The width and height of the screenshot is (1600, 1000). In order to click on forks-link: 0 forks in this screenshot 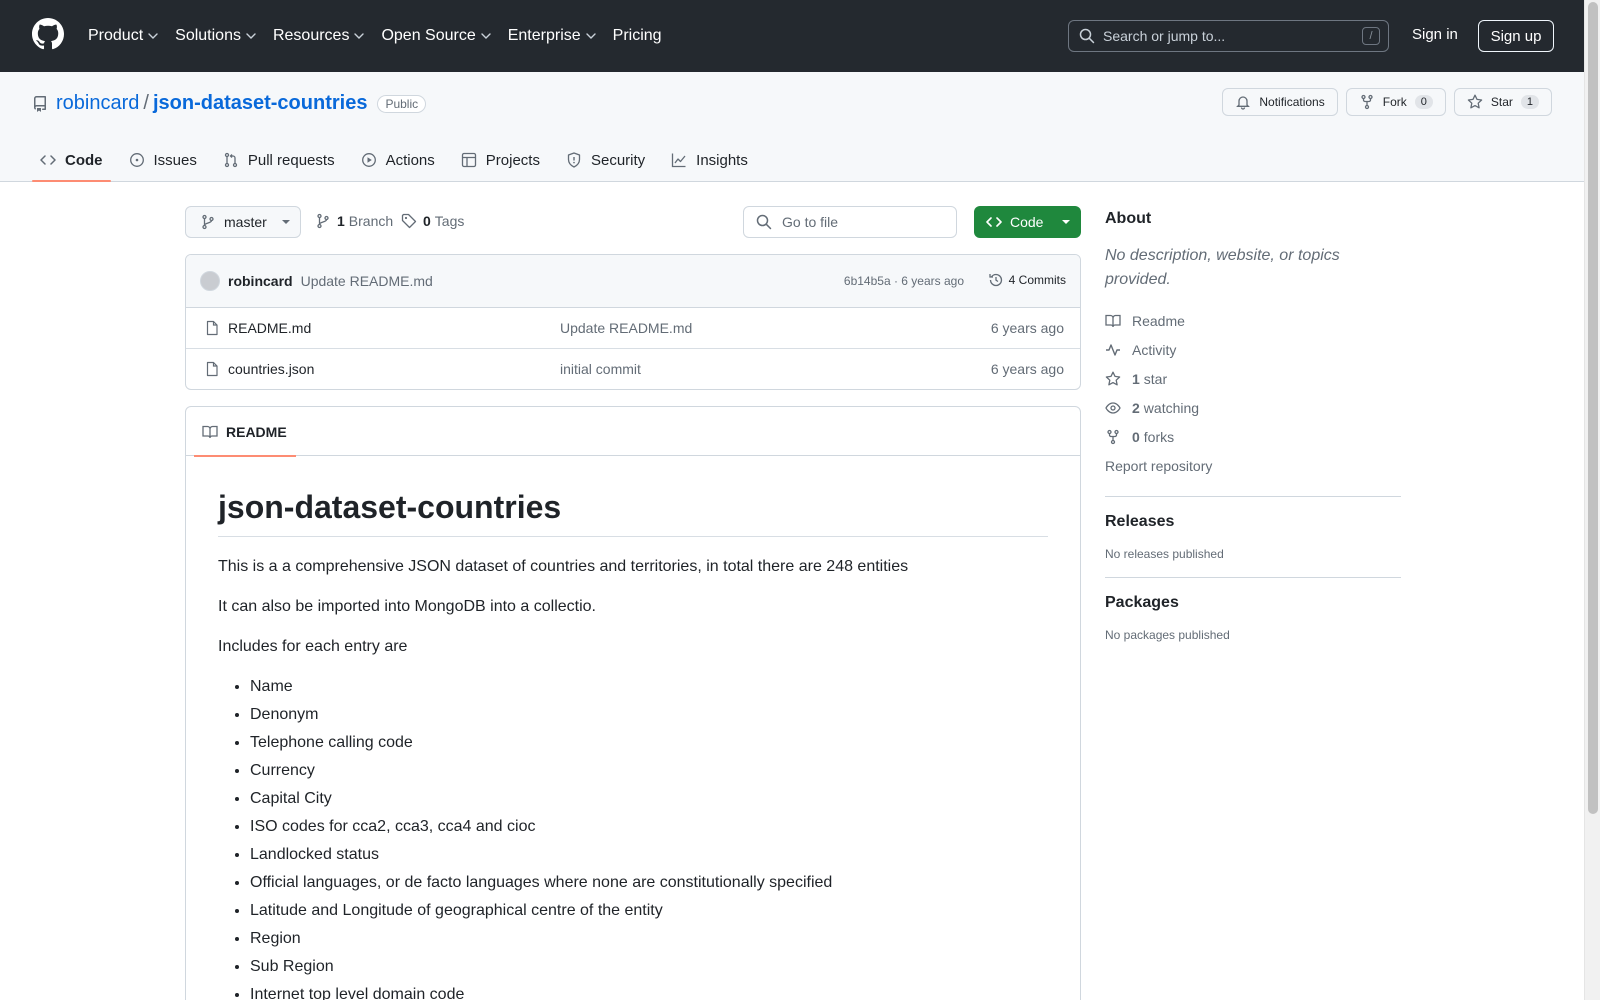, I will do `click(1253, 436)`.